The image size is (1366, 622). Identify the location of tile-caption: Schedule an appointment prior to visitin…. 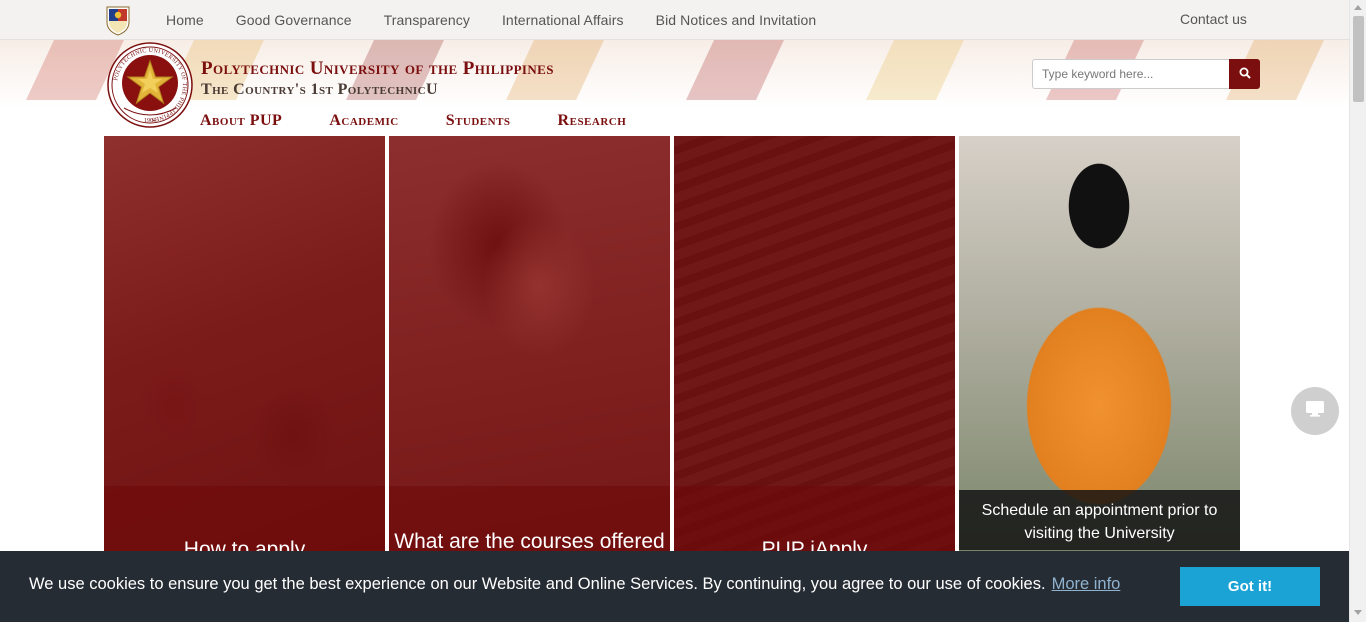
(1099, 522).